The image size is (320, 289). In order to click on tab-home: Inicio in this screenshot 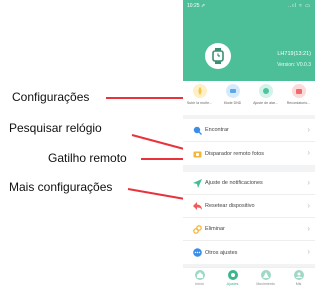, I will do `click(200, 278)`.